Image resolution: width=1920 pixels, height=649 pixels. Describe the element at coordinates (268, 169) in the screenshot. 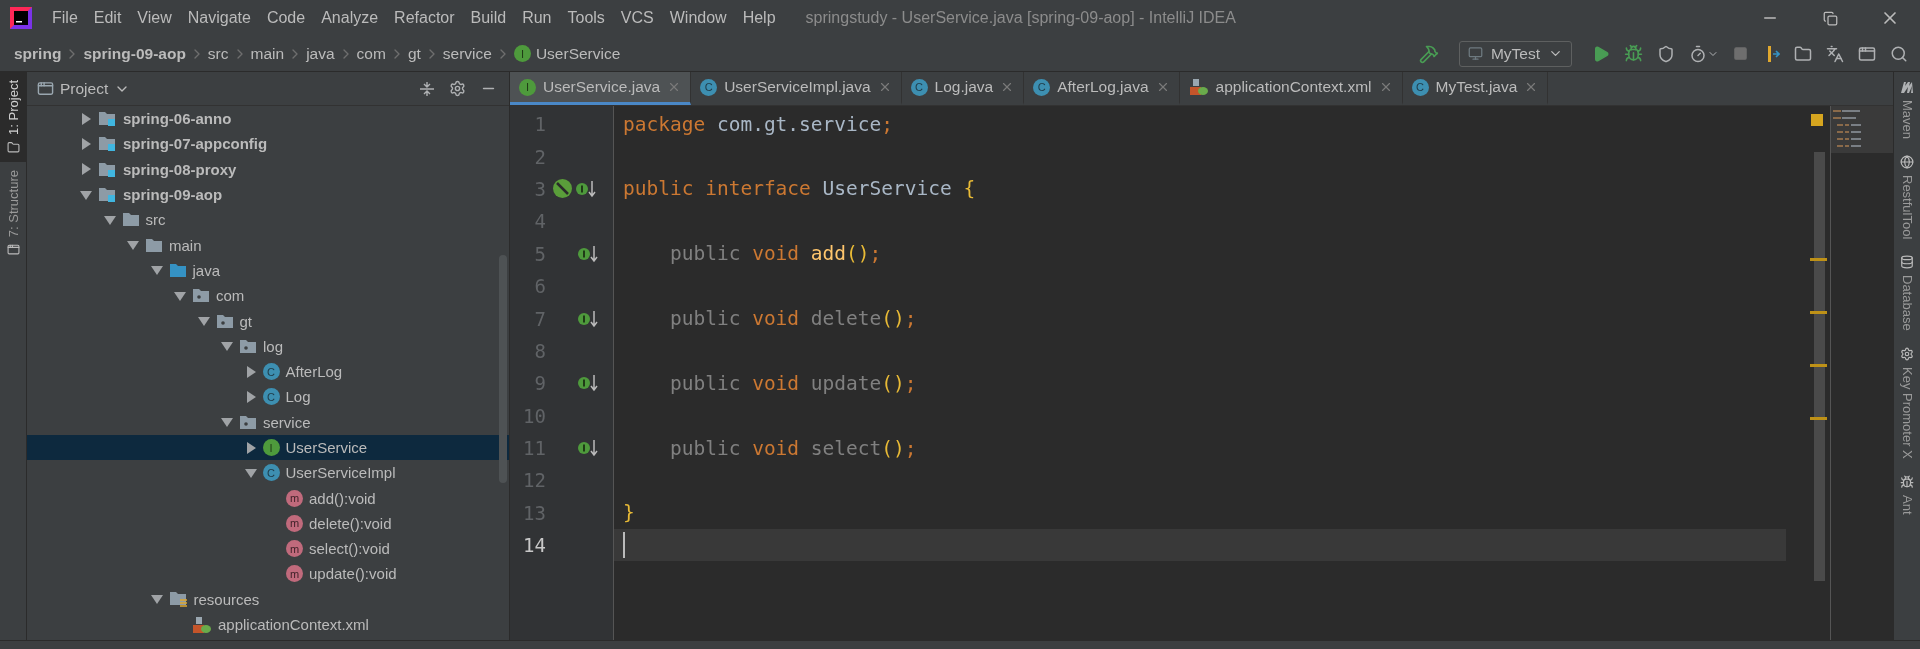

I see `tree-item: spring-08-proxy` at that location.